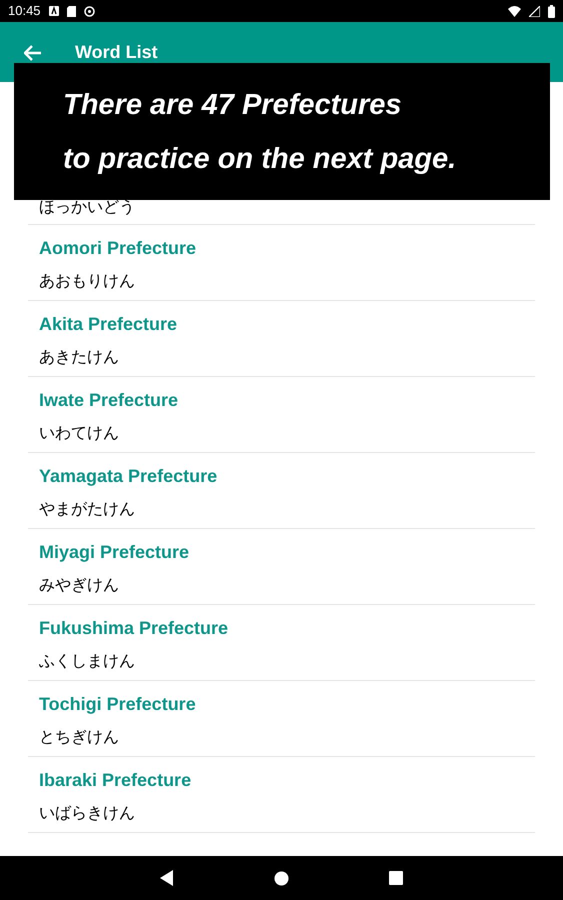  I want to click on home-icon, so click(281, 878).